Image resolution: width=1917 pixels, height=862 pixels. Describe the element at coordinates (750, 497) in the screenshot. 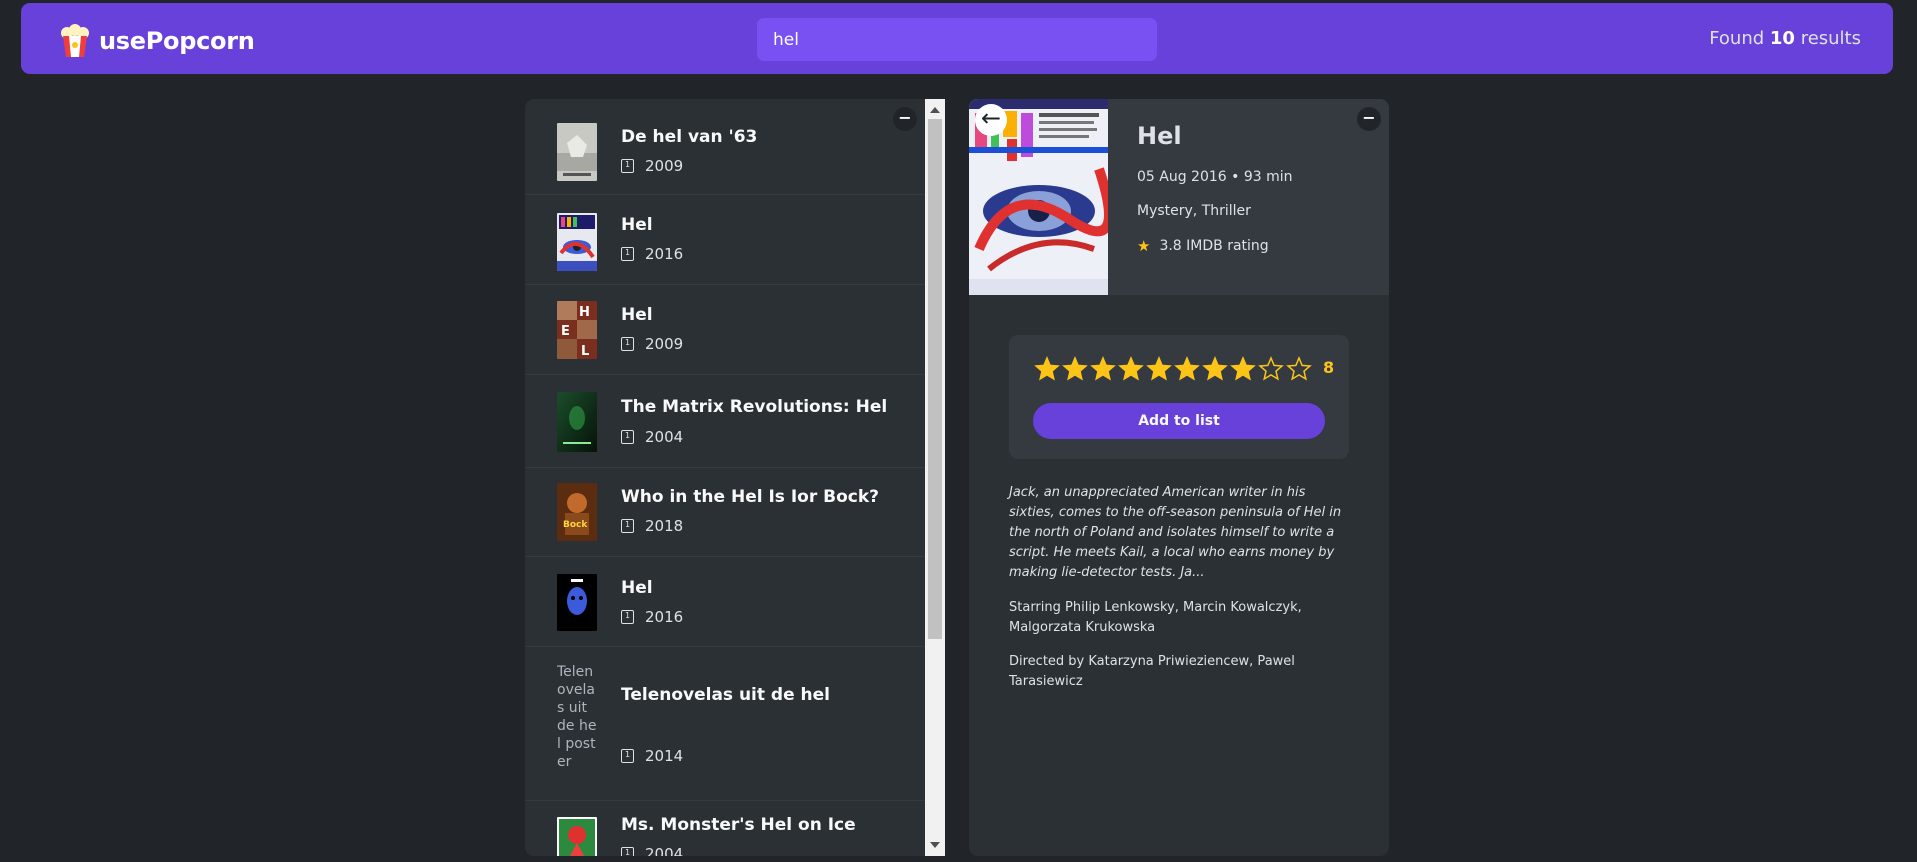

I see `movie-title: Who in the Hel Is Ior Bock?` at that location.